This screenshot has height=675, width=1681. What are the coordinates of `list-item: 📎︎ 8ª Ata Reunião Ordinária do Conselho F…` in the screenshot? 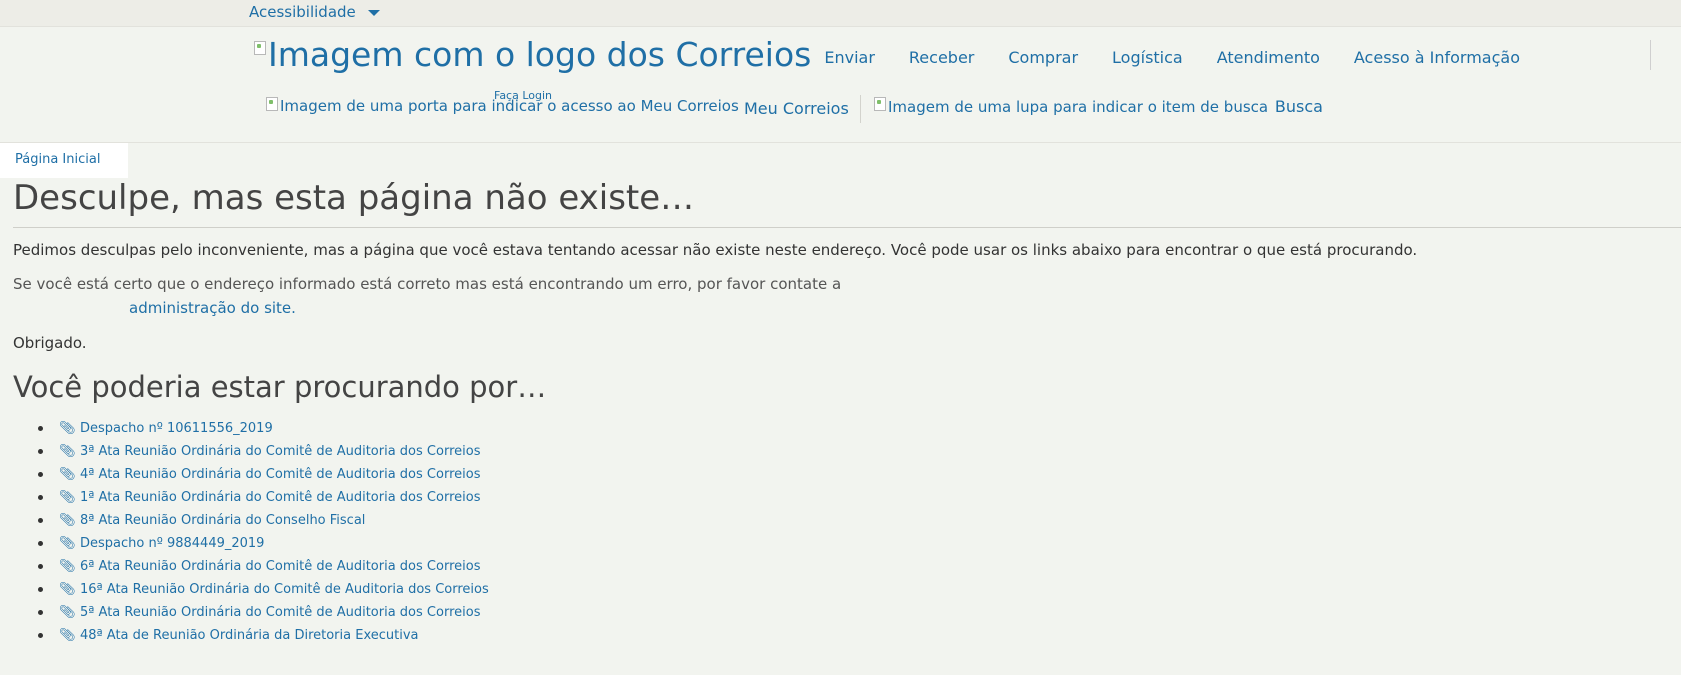 It's located at (263, 520).